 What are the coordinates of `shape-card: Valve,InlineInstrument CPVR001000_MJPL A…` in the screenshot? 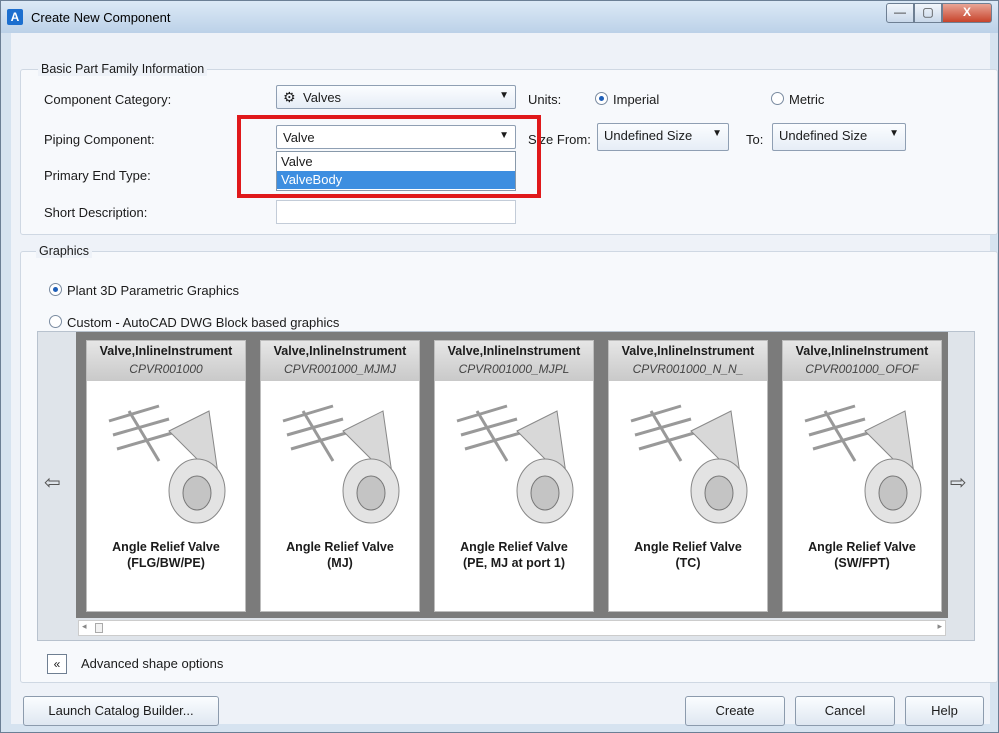 It's located at (514, 476).